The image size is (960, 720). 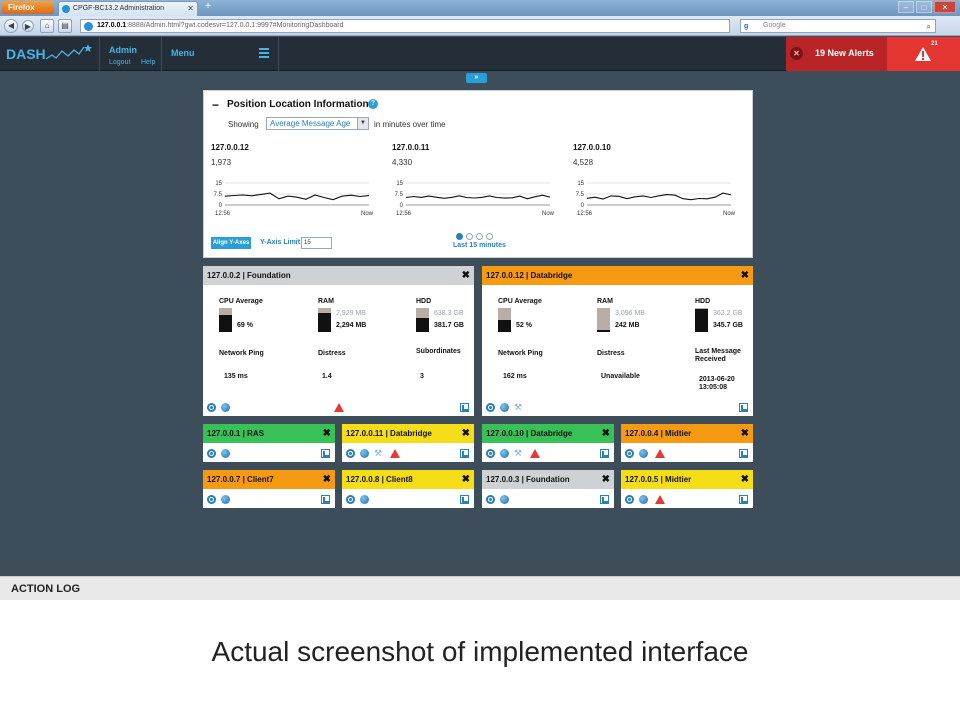 What do you see at coordinates (929, 27) in the screenshot?
I see `search-icon: ⌕` at bounding box center [929, 27].